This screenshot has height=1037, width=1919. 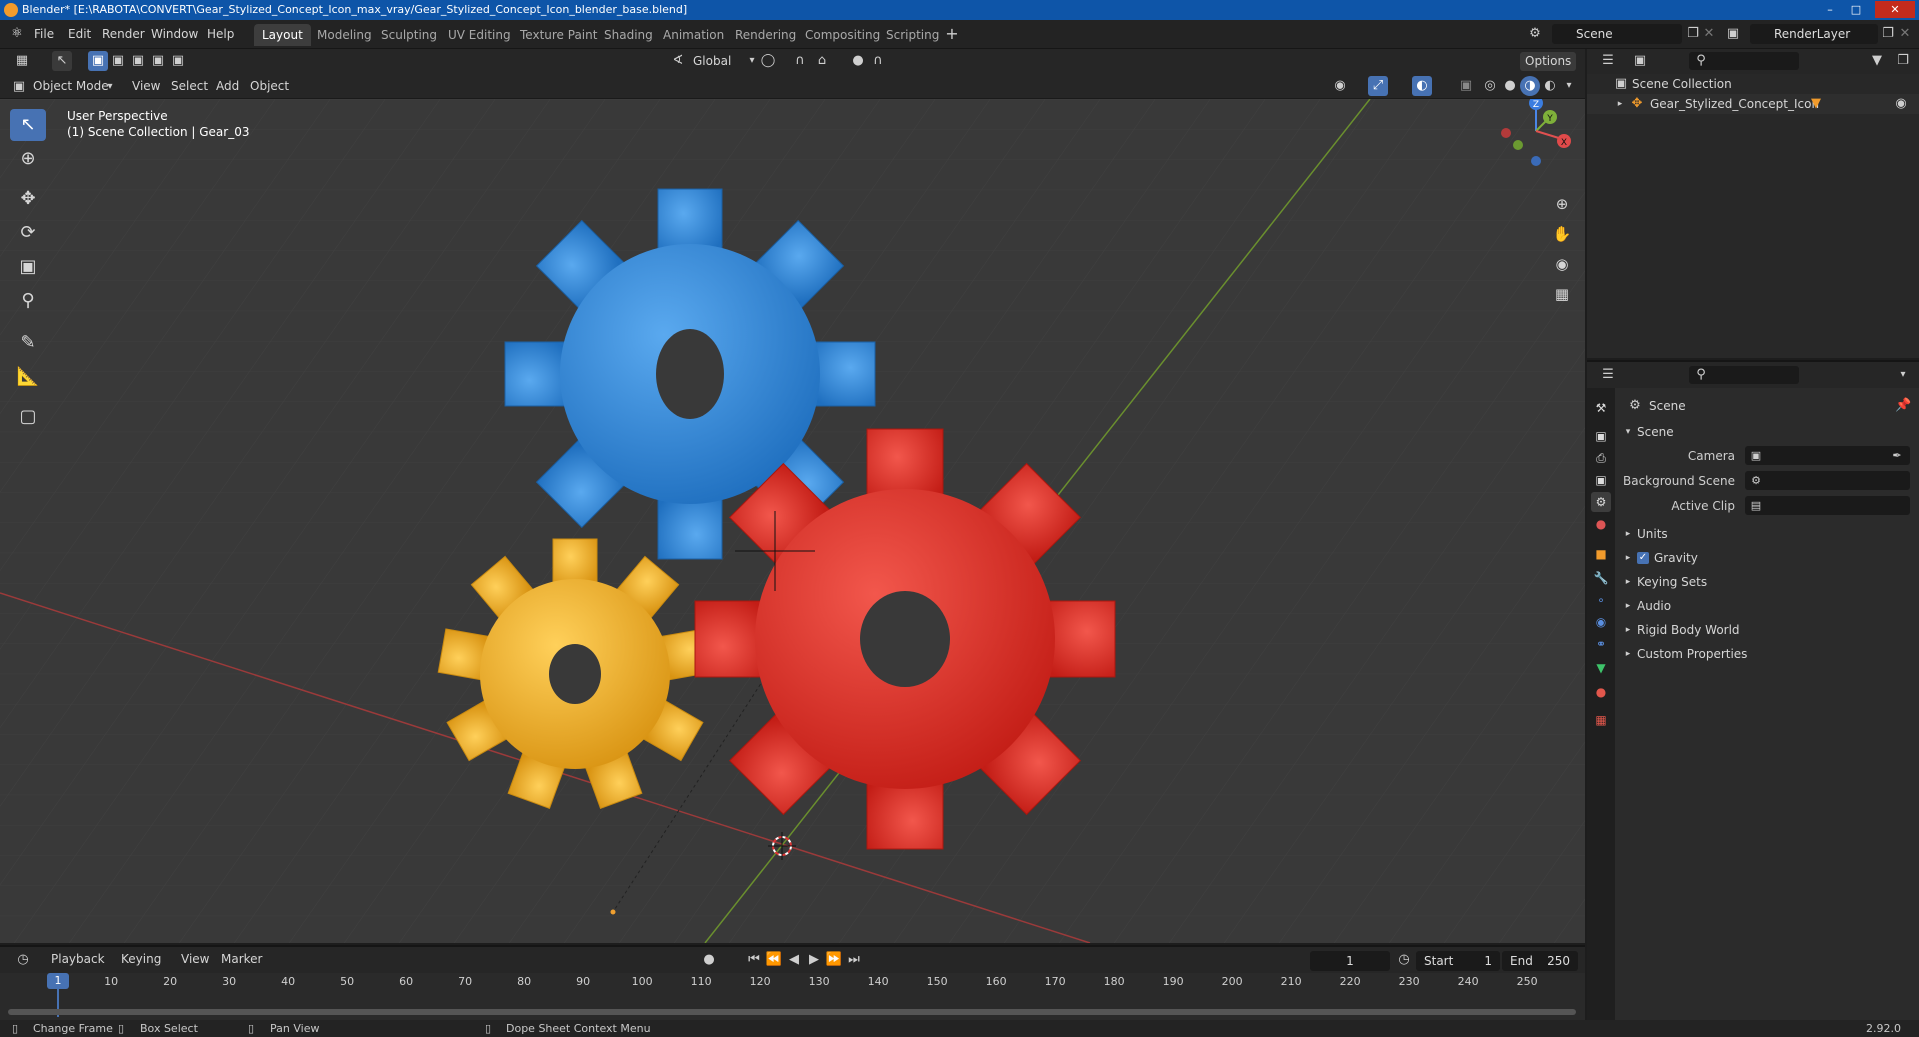 What do you see at coordinates (1540, 961) in the screenshot?
I see `end-frame-field: End 250` at bounding box center [1540, 961].